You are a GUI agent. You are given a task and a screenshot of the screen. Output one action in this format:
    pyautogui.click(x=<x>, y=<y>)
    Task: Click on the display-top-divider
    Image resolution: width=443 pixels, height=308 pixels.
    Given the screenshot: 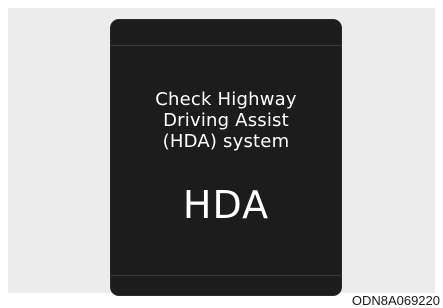 What is the action you would take?
    pyautogui.click(x=226, y=45)
    